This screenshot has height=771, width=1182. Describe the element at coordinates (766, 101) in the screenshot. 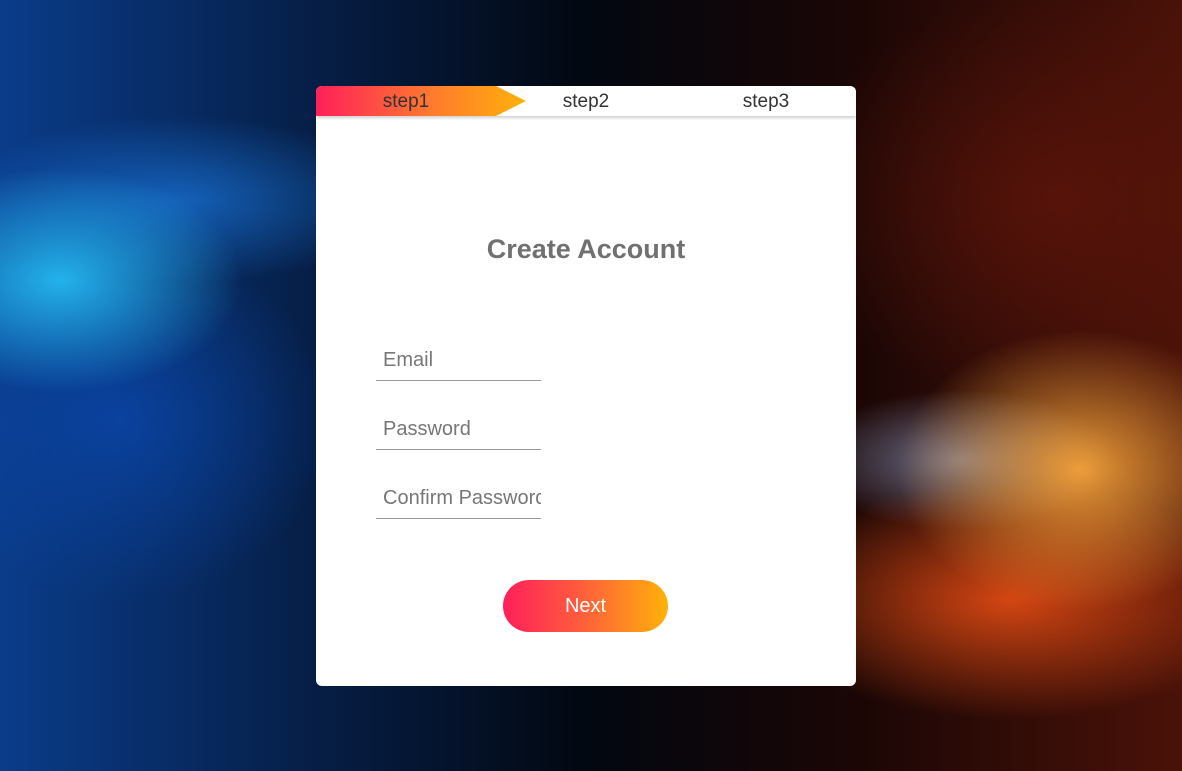

I see `step-3: step3` at that location.